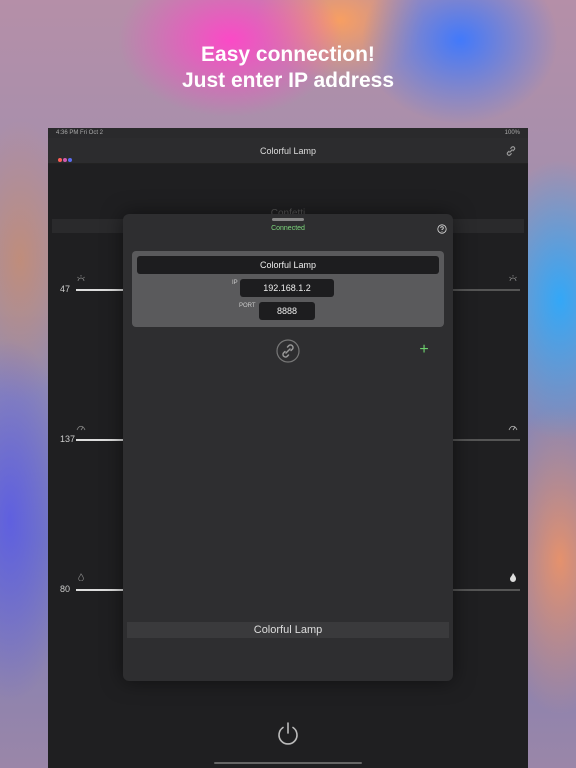 The image size is (576, 768). I want to click on device-name-field: Colorful Lamp, so click(288, 265).